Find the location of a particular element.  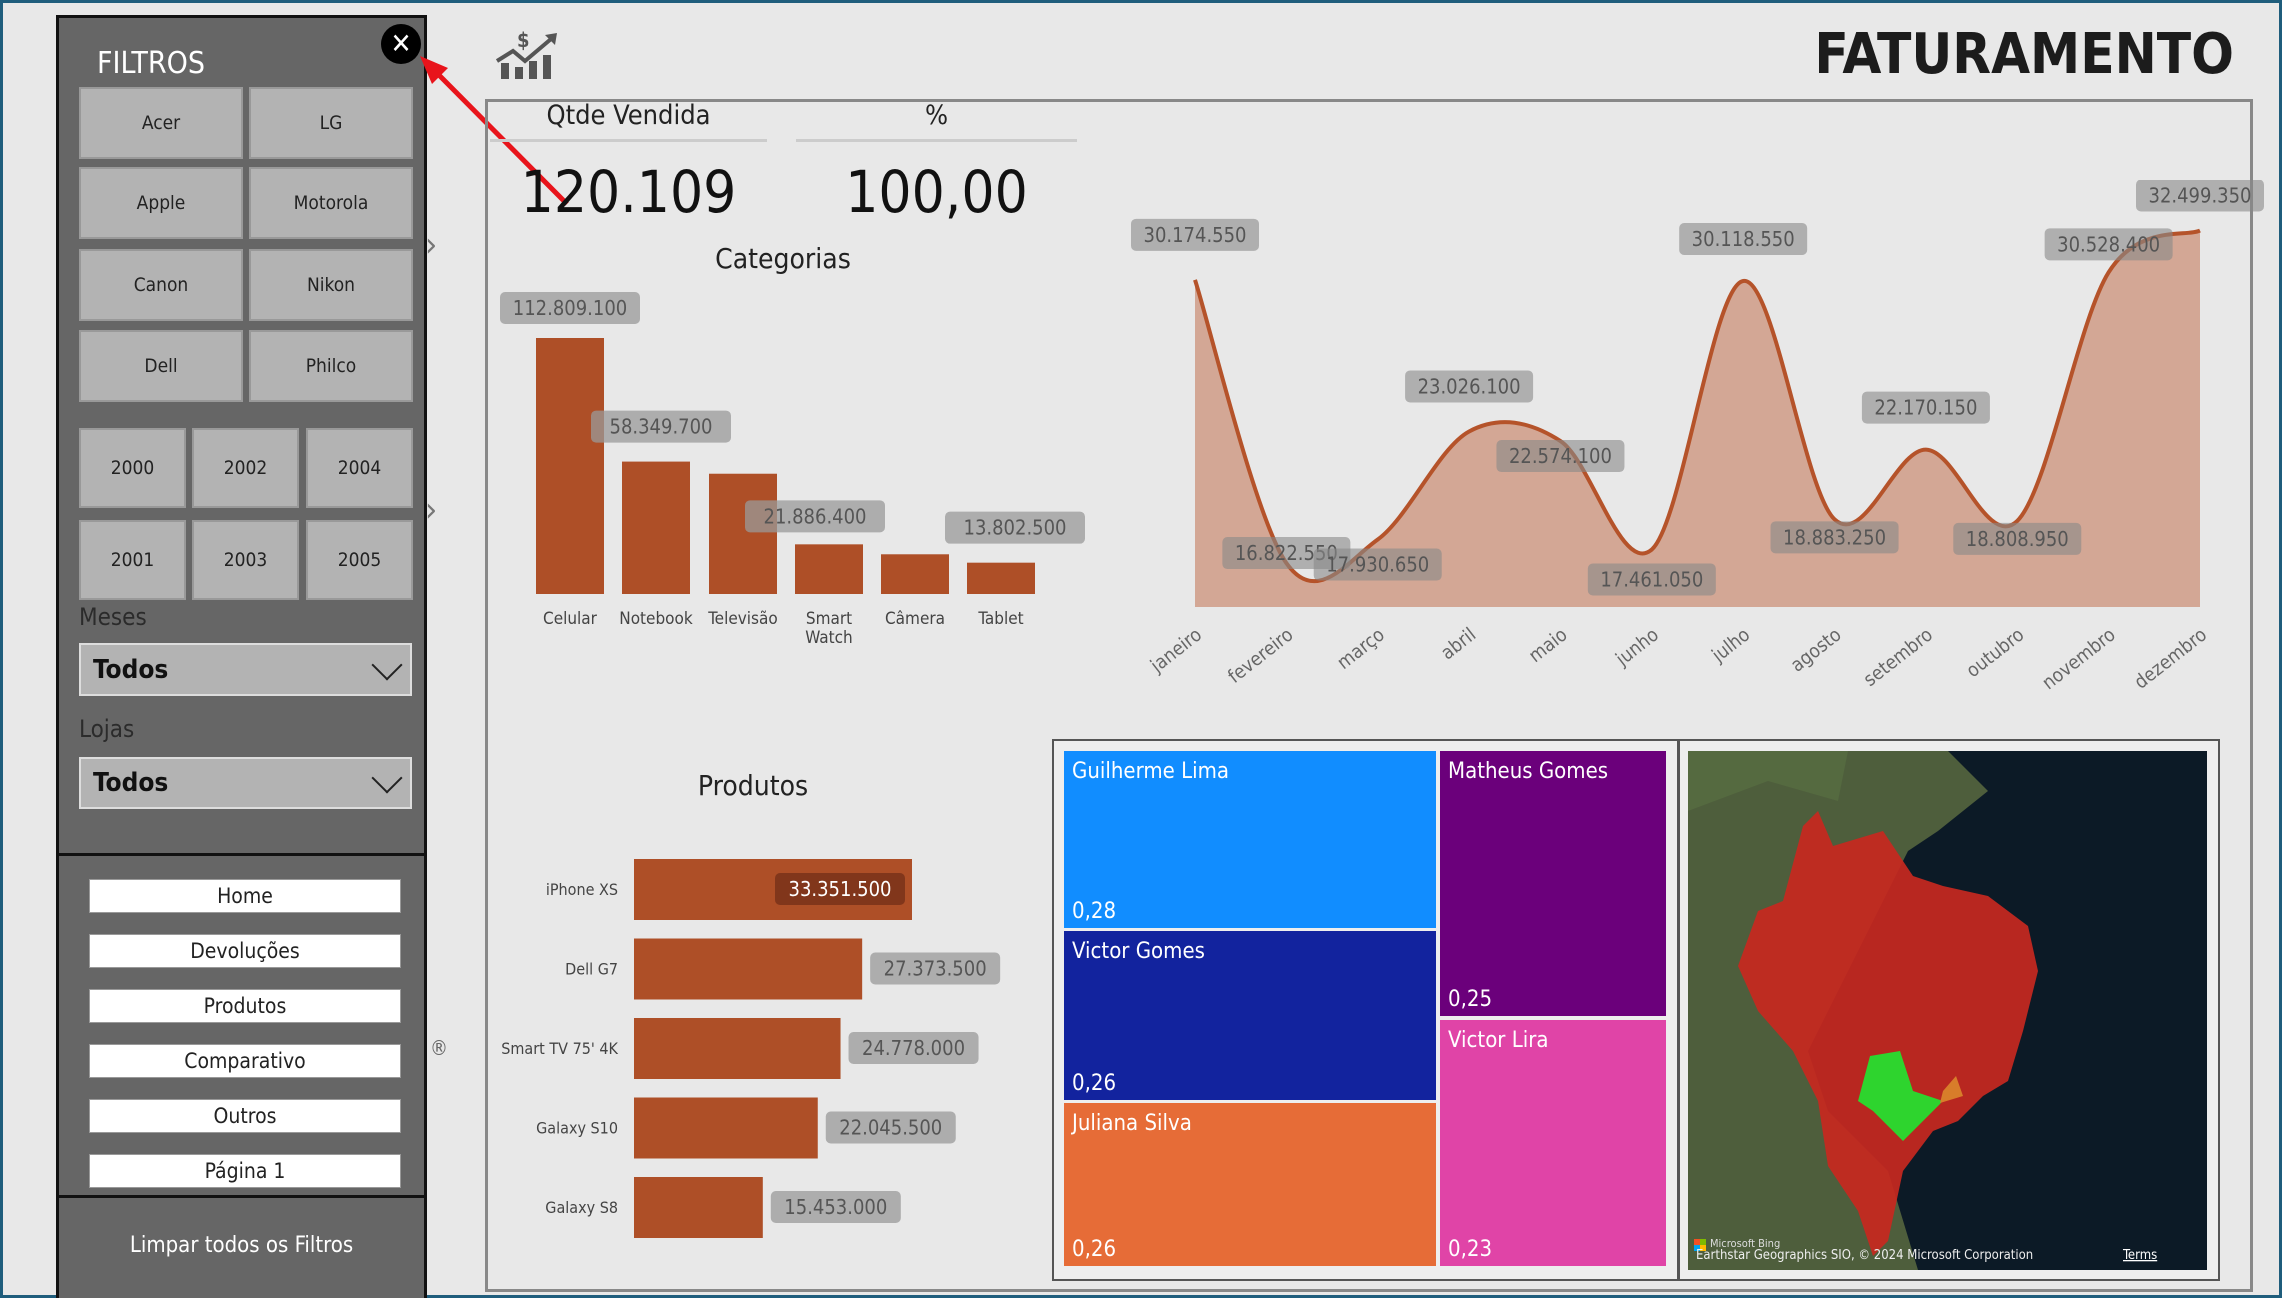

category-label-line: Watch is located at coordinates (829, 638).